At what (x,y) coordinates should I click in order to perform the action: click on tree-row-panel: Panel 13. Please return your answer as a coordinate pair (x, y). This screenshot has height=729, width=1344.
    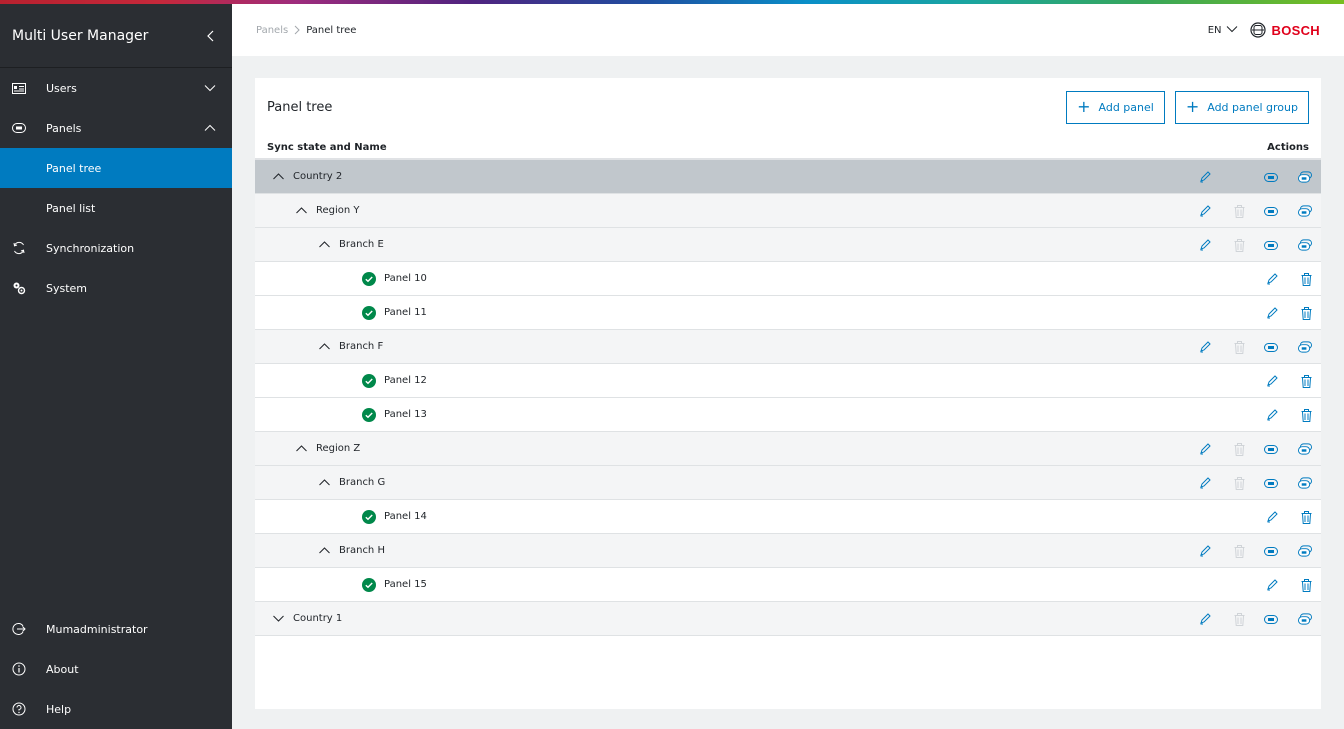
    Looking at the image, I should click on (788, 415).